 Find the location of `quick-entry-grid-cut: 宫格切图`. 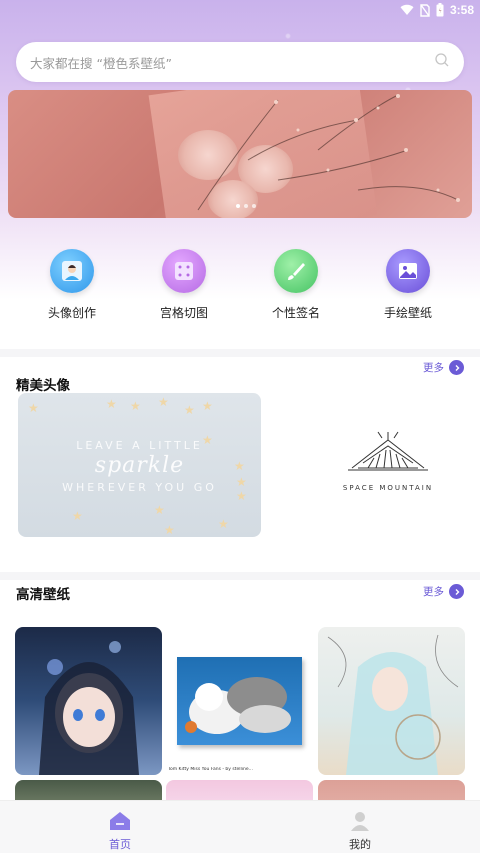

quick-entry-grid-cut: 宫格切图 is located at coordinates (184, 283).